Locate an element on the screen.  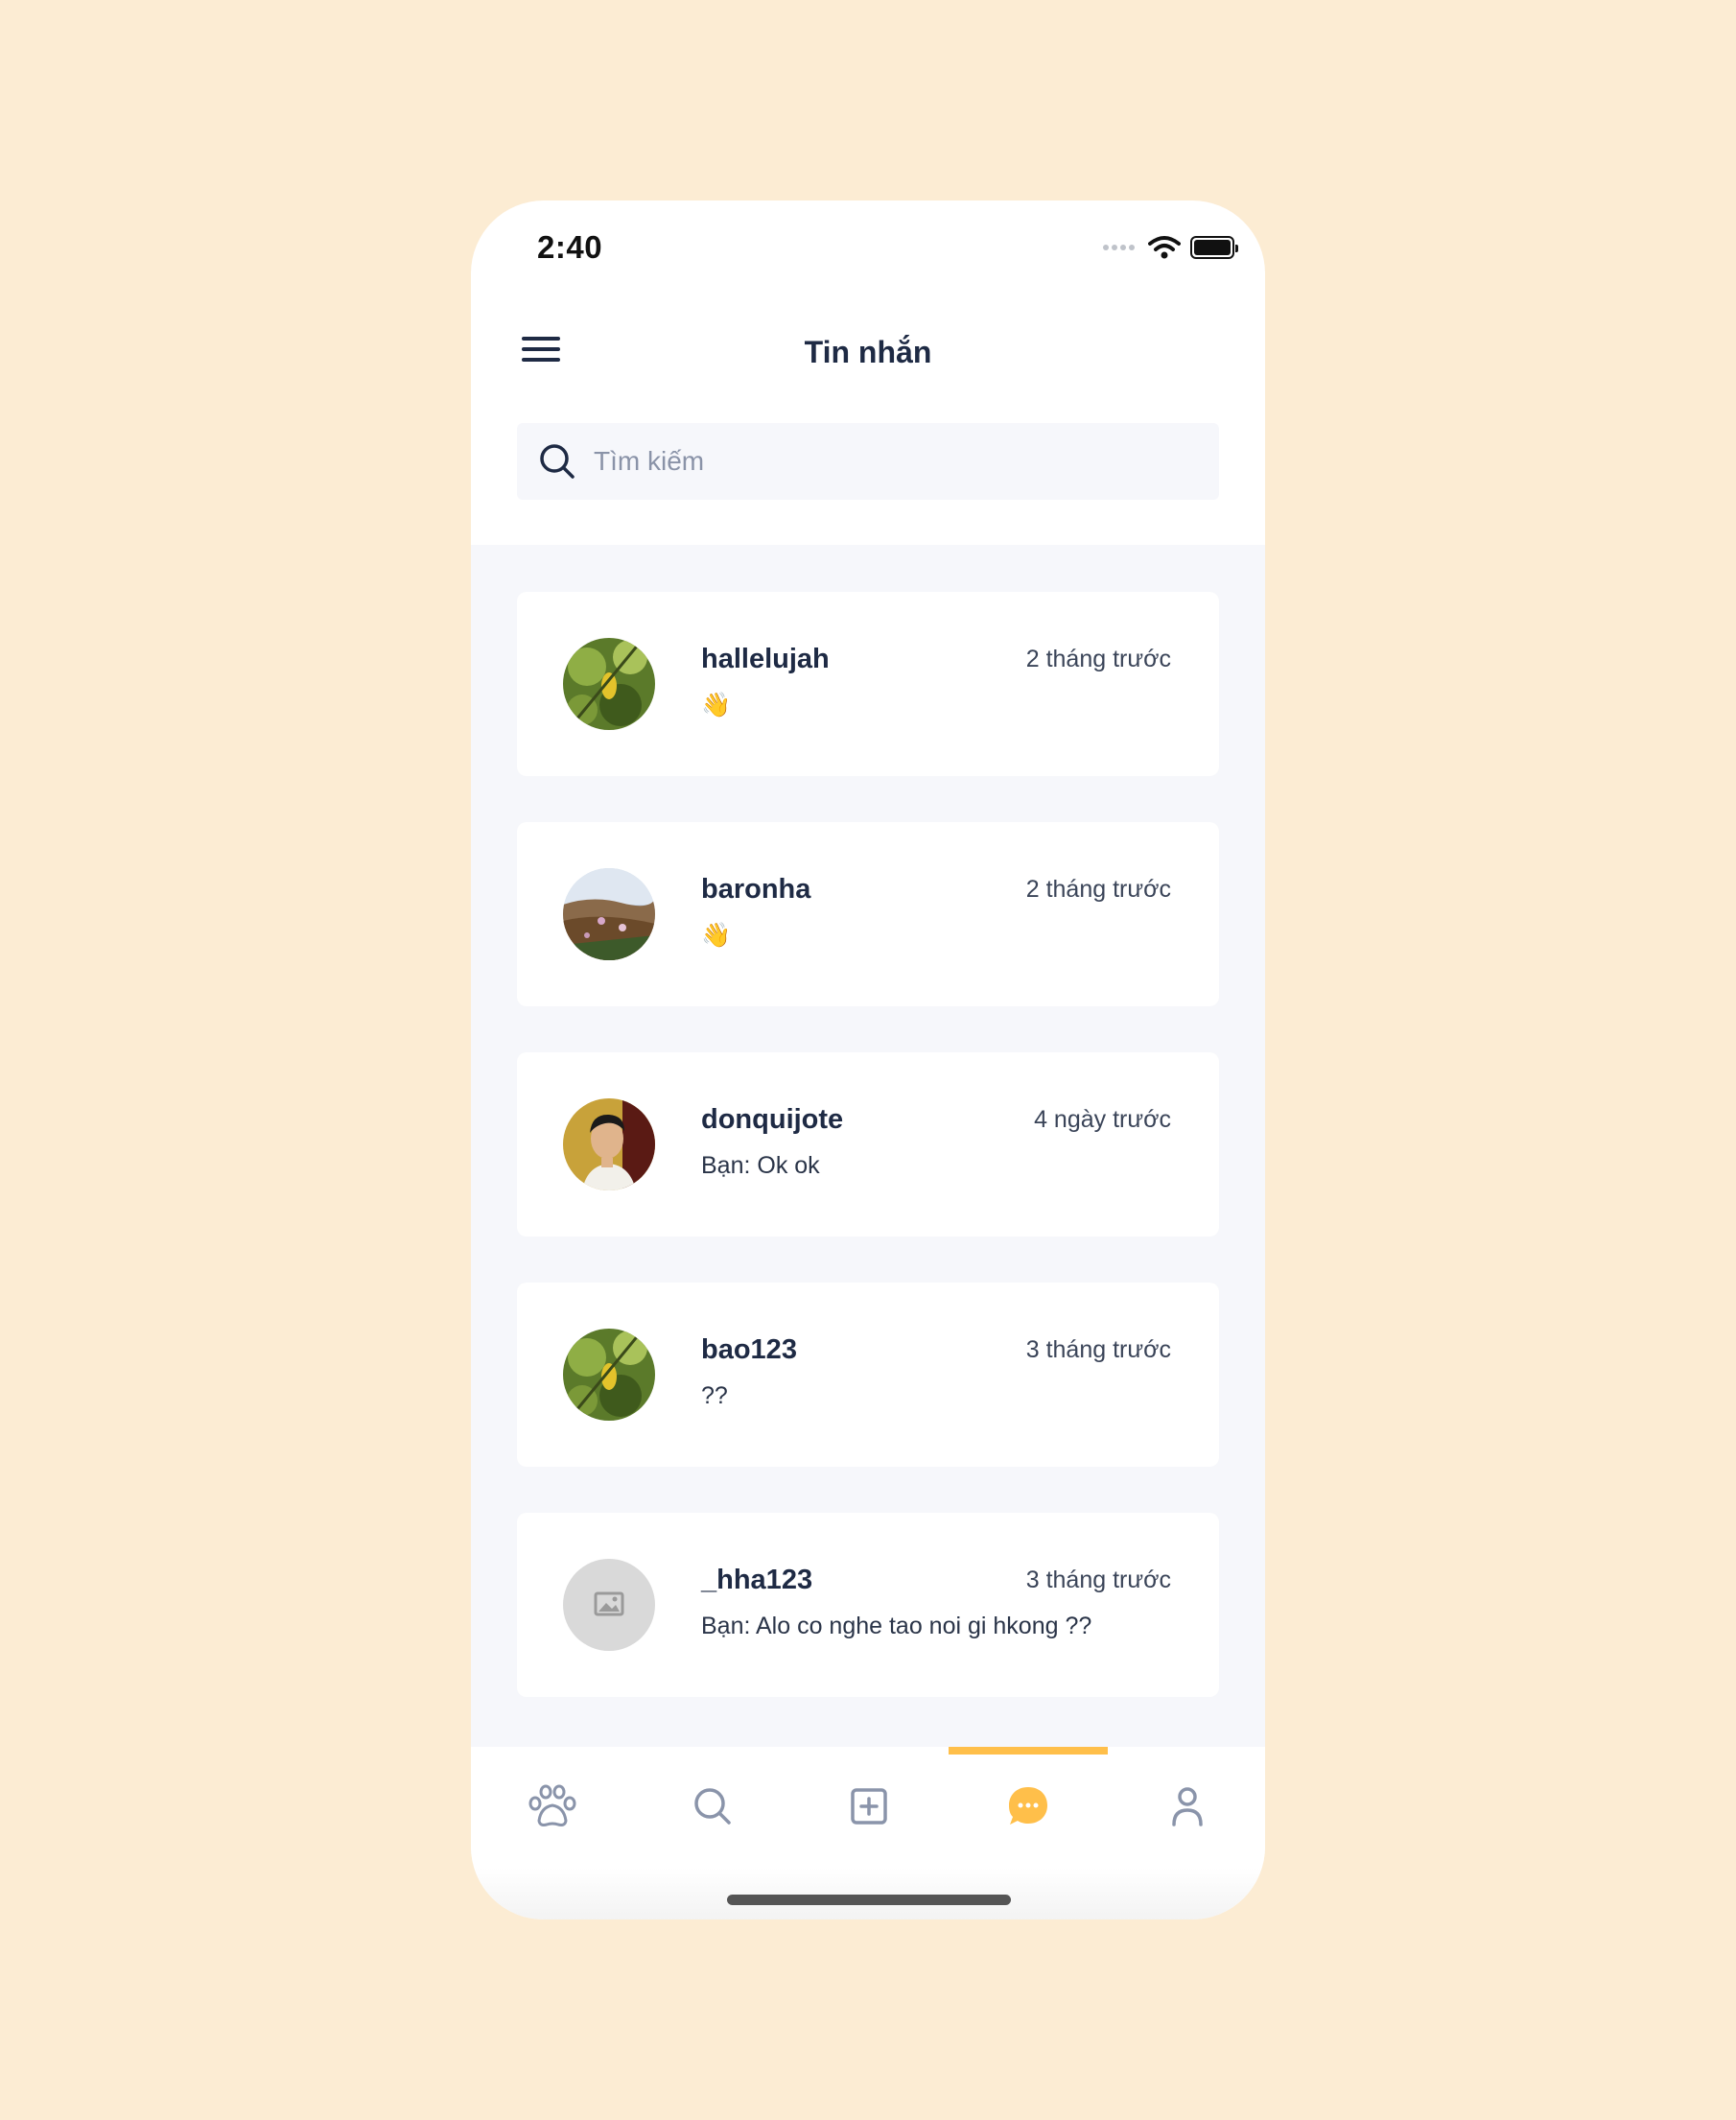
conversation-name: hallelujah is located at coordinates (765, 659).